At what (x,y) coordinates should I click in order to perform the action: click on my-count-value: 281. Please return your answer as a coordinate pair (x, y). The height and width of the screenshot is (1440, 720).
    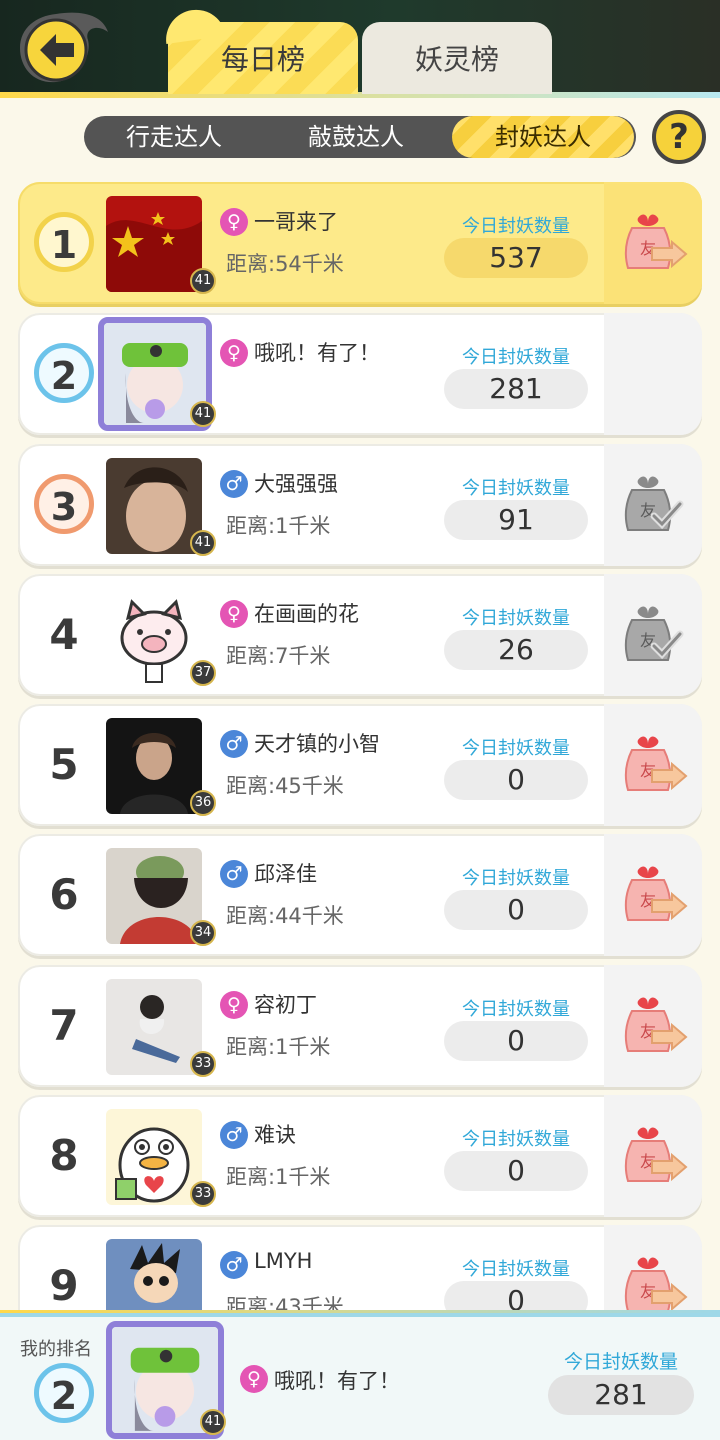
    Looking at the image, I should click on (621, 1395).